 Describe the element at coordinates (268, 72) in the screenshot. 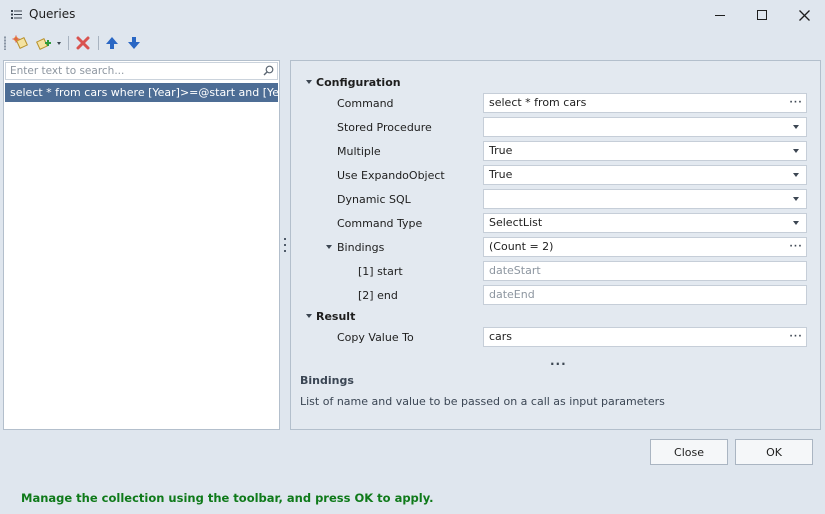

I see `search-icon` at that location.